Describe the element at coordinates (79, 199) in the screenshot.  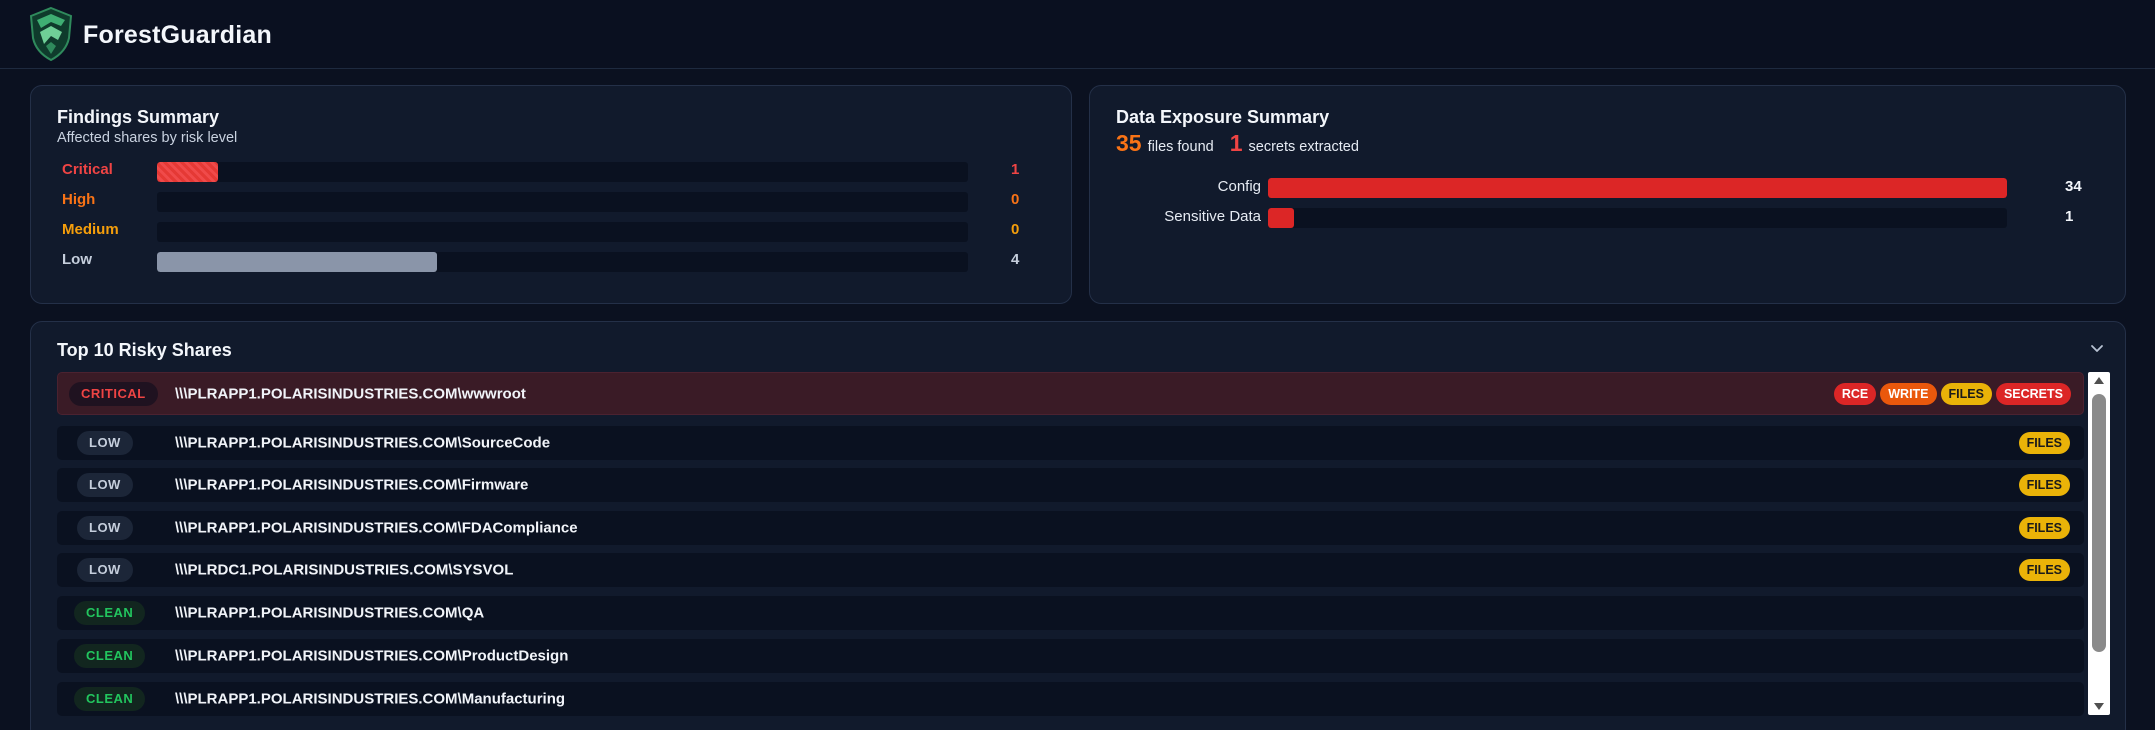
I see `risk-label: High` at that location.